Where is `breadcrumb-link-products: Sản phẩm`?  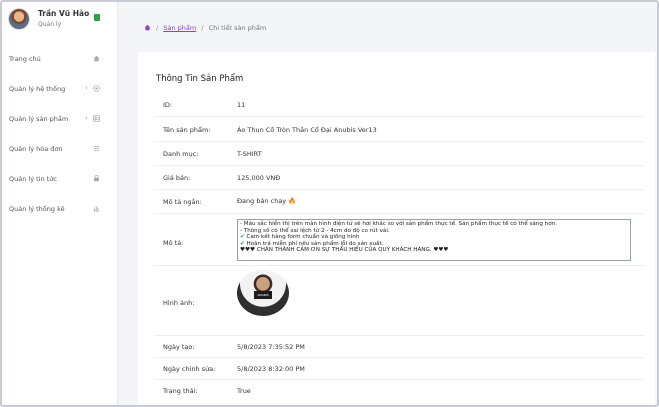
breadcrumb-link-products: Sản phẩm is located at coordinates (179, 28).